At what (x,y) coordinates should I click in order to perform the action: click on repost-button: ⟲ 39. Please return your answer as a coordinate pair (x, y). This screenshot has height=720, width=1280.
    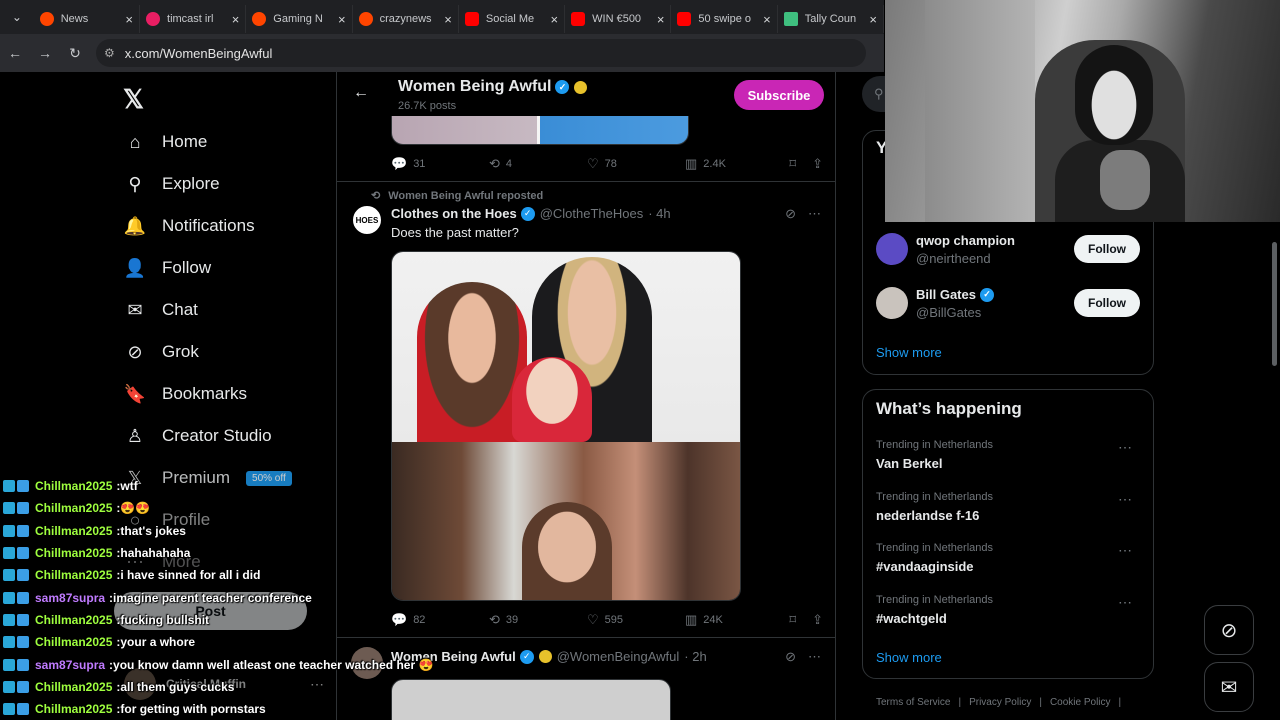
    Looking at the image, I should click on (538, 620).